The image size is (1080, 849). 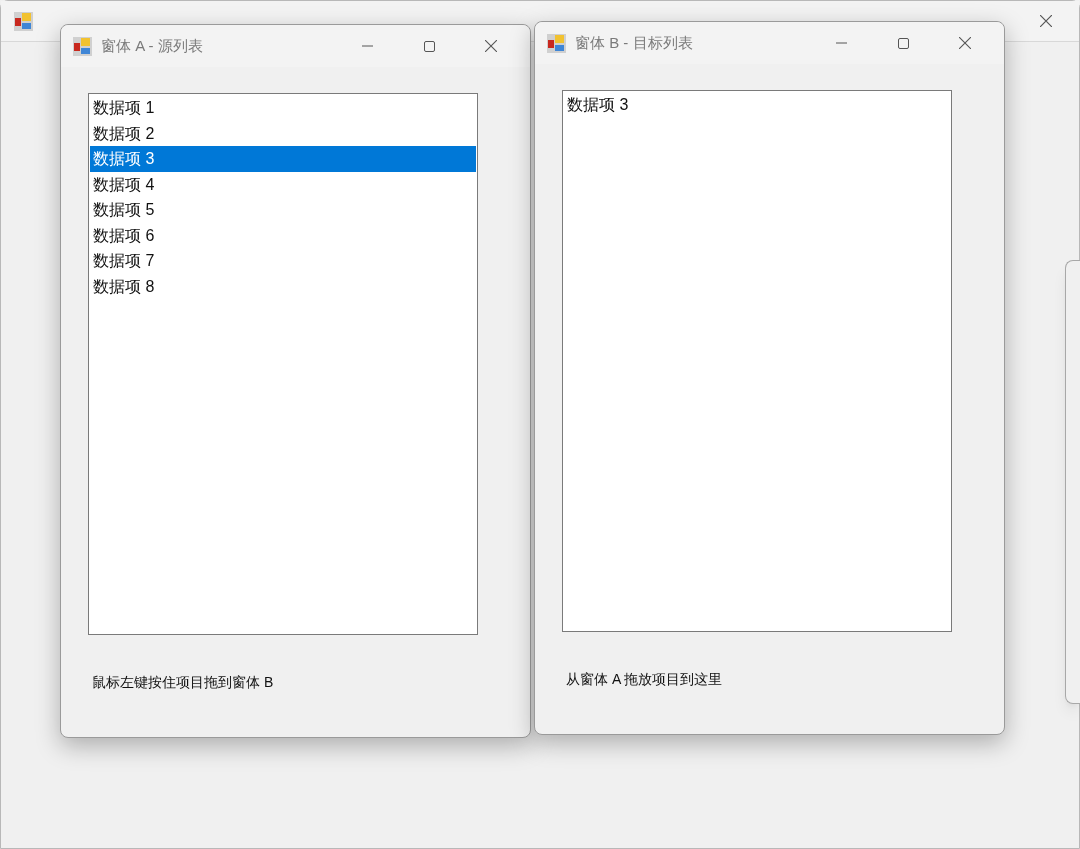 I want to click on window-title: 窗体 B - 目标列表, so click(x=634, y=42).